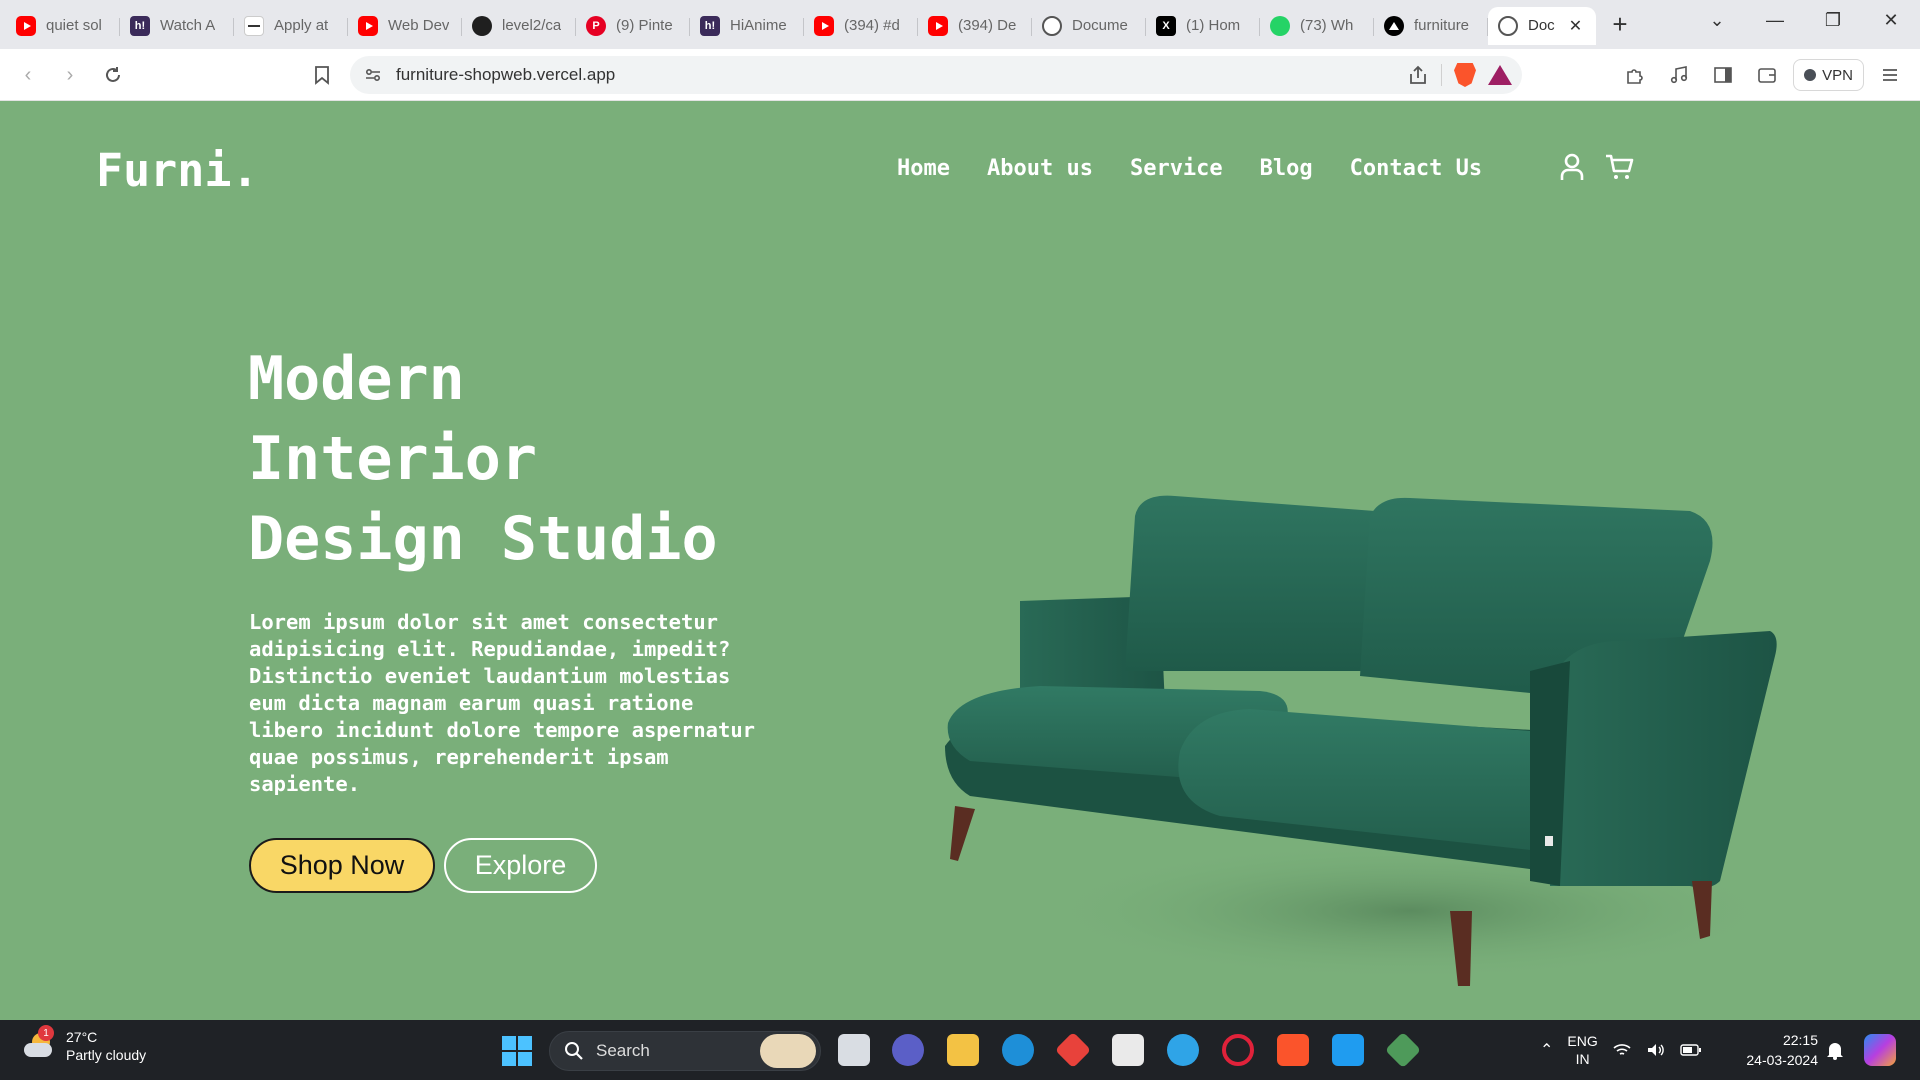 Image resolution: width=1920 pixels, height=1080 pixels. What do you see at coordinates (1775, 20) in the screenshot?
I see `minimize-button: —` at bounding box center [1775, 20].